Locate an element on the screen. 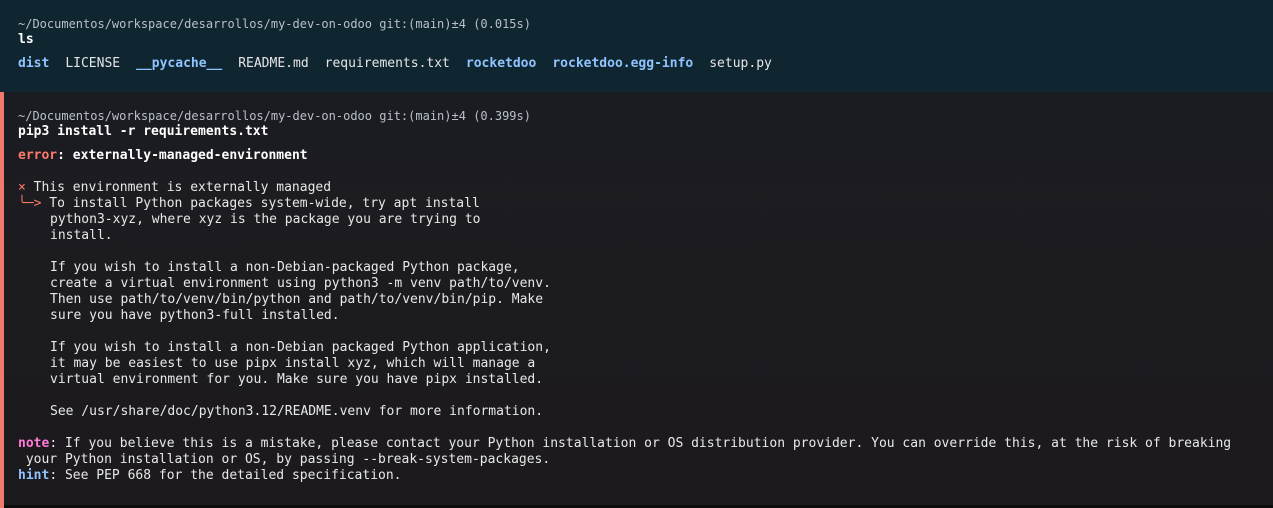  ls-file: LICENSE is located at coordinates (93, 63).